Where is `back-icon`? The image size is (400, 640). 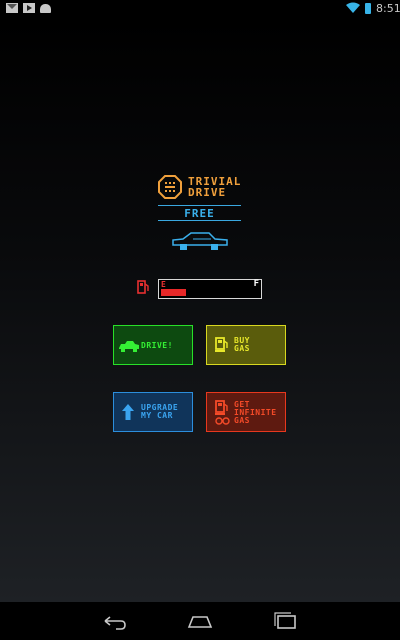 back-icon is located at coordinates (115, 623).